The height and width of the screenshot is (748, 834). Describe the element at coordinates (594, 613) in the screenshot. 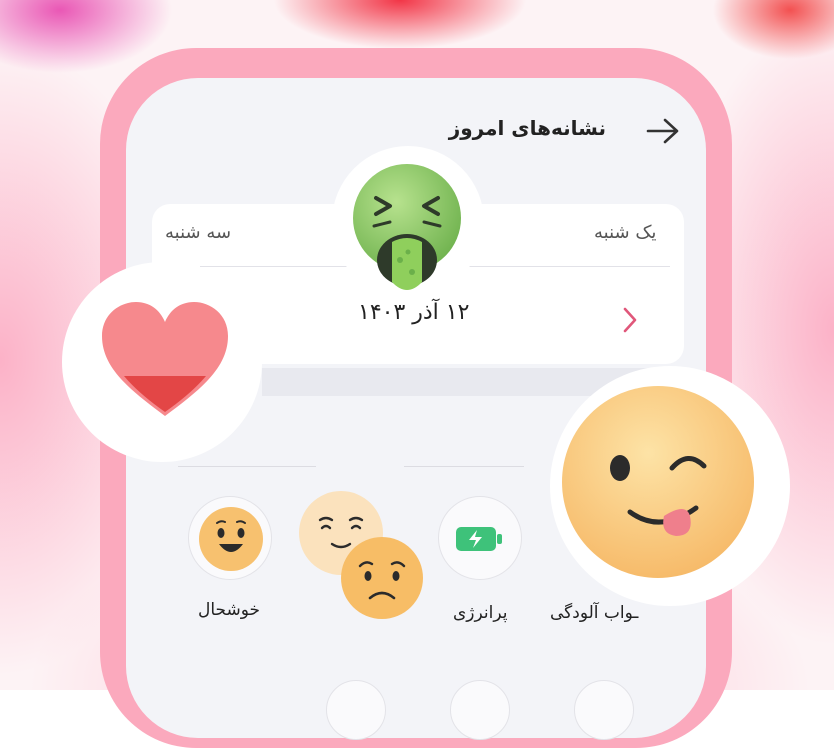

I see `sleepy-option-label: ـواب آلودگی` at that location.